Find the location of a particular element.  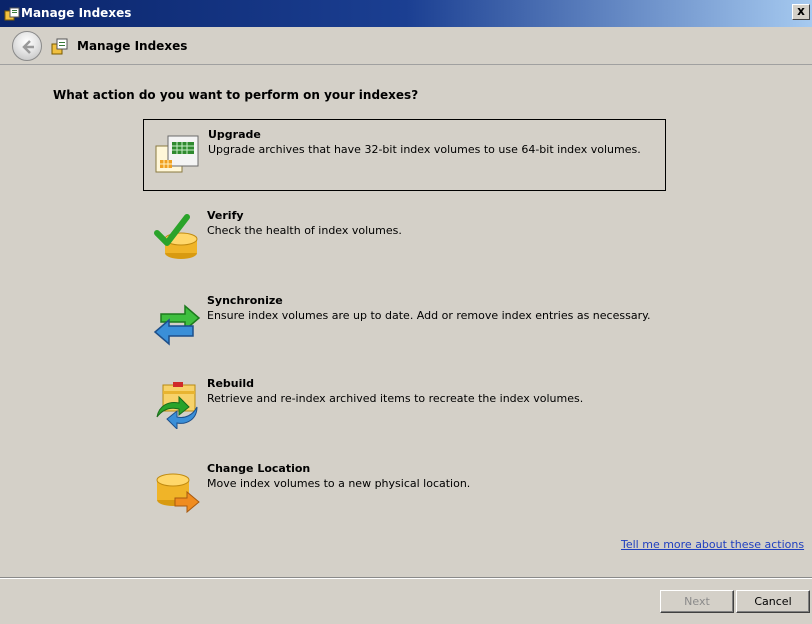

title-bar: Manage Indexes x is located at coordinates (406, 13).